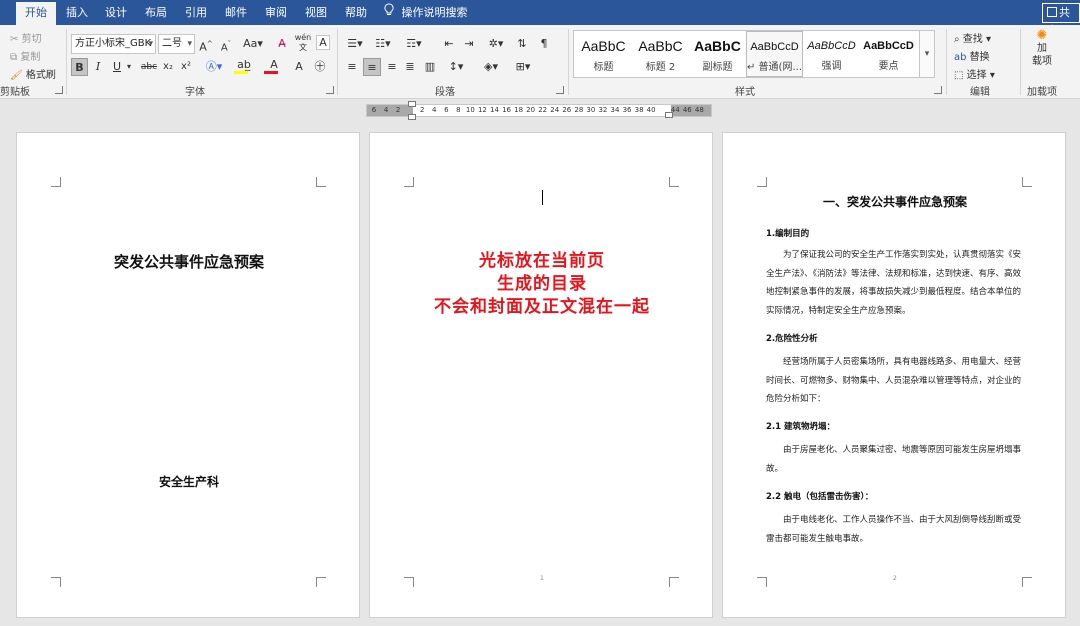 Image resolution: width=1080 pixels, height=626 pixels. Describe the element at coordinates (156, 12) in the screenshot. I see `tab-layout: 布局` at that location.